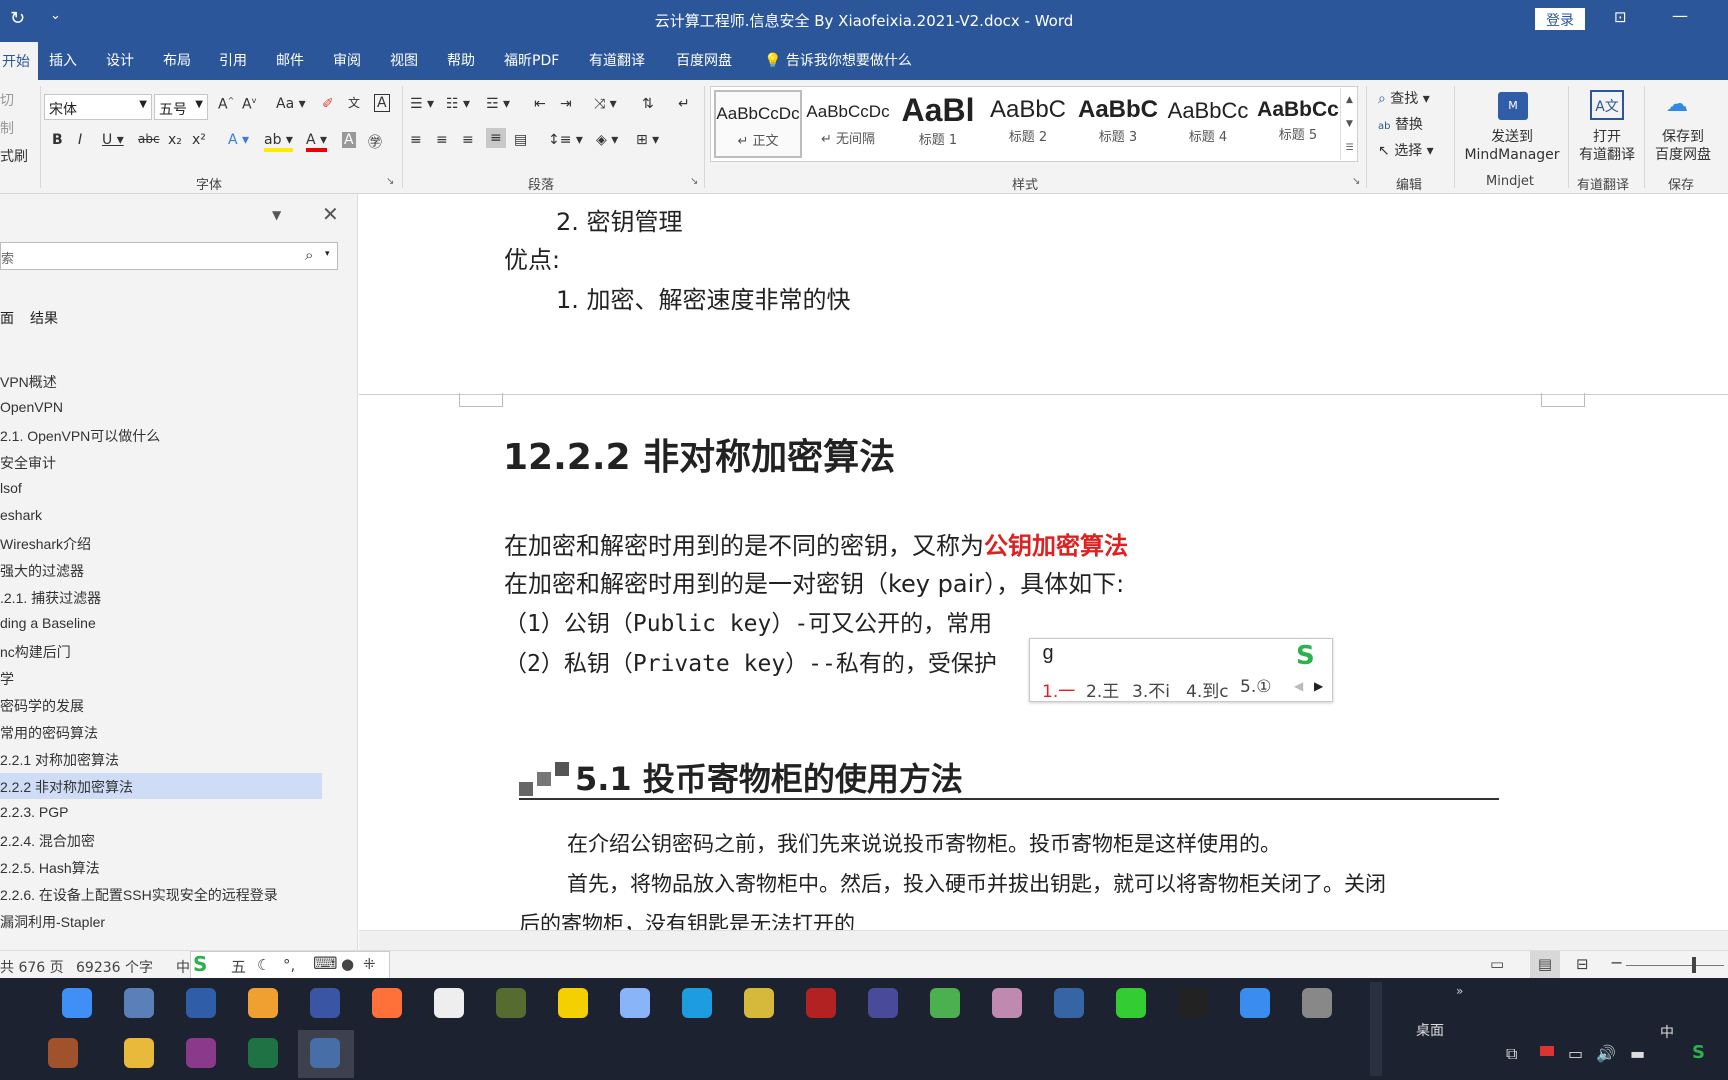 This screenshot has height=1080, width=1728. I want to click on word-count: 69236 个字, so click(114, 967).